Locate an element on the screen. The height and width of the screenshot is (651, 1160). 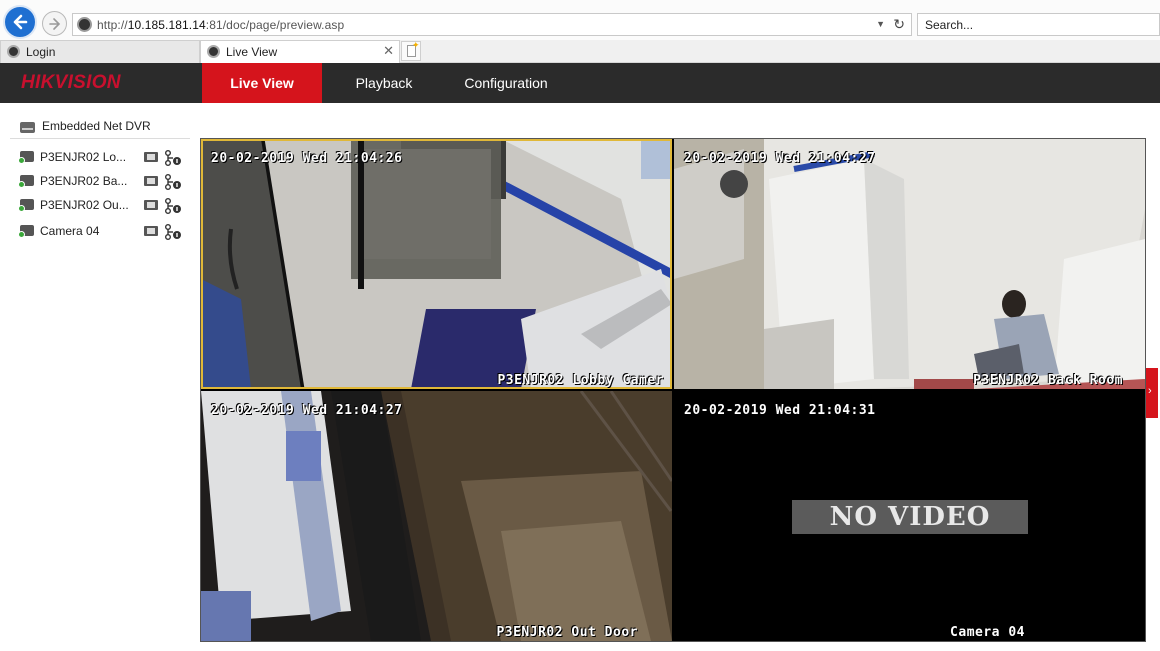
new-tab-button: ✦ is located at coordinates (411, 50).